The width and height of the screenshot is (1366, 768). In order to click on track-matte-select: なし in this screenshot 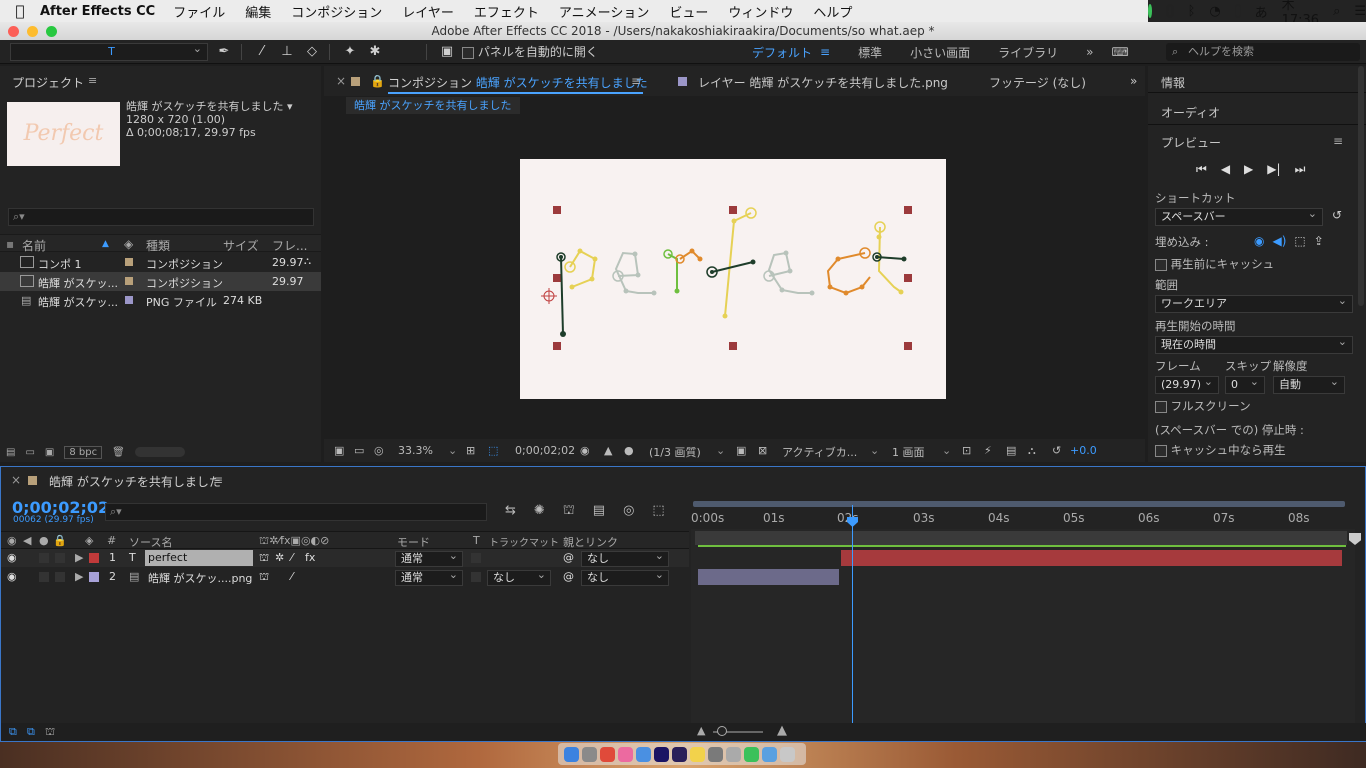, I will do `click(519, 577)`.